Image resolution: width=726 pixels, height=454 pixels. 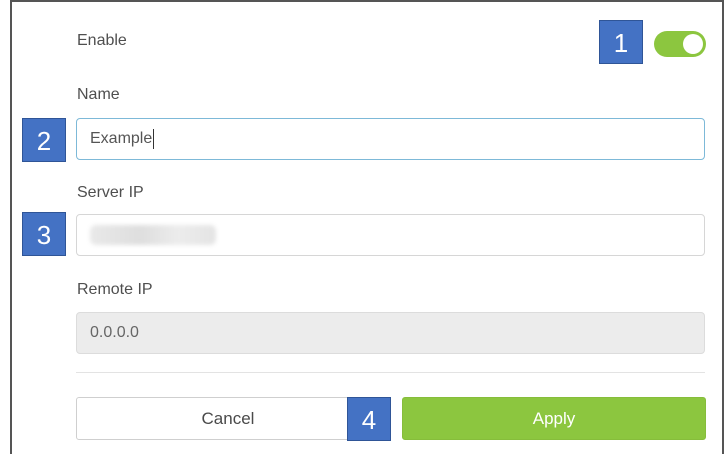 What do you see at coordinates (121, 138) in the screenshot?
I see `name-input-value: Example` at bounding box center [121, 138].